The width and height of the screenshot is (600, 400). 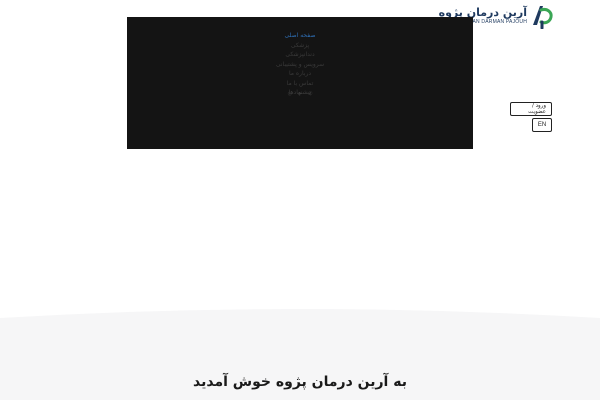 What do you see at coordinates (542, 125) in the screenshot?
I see `language-switch-button: EN` at bounding box center [542, 125].